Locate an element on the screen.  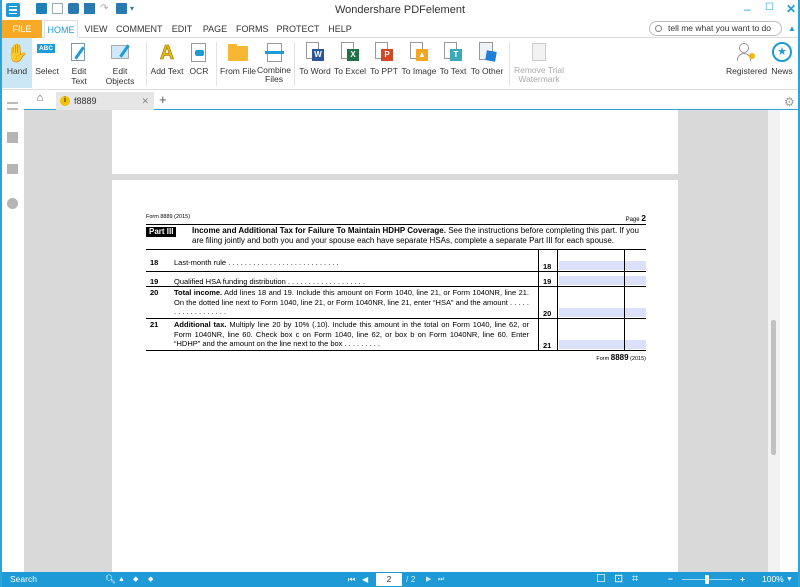
maximize-icon: ☐ is located at coordinates (769, 7).